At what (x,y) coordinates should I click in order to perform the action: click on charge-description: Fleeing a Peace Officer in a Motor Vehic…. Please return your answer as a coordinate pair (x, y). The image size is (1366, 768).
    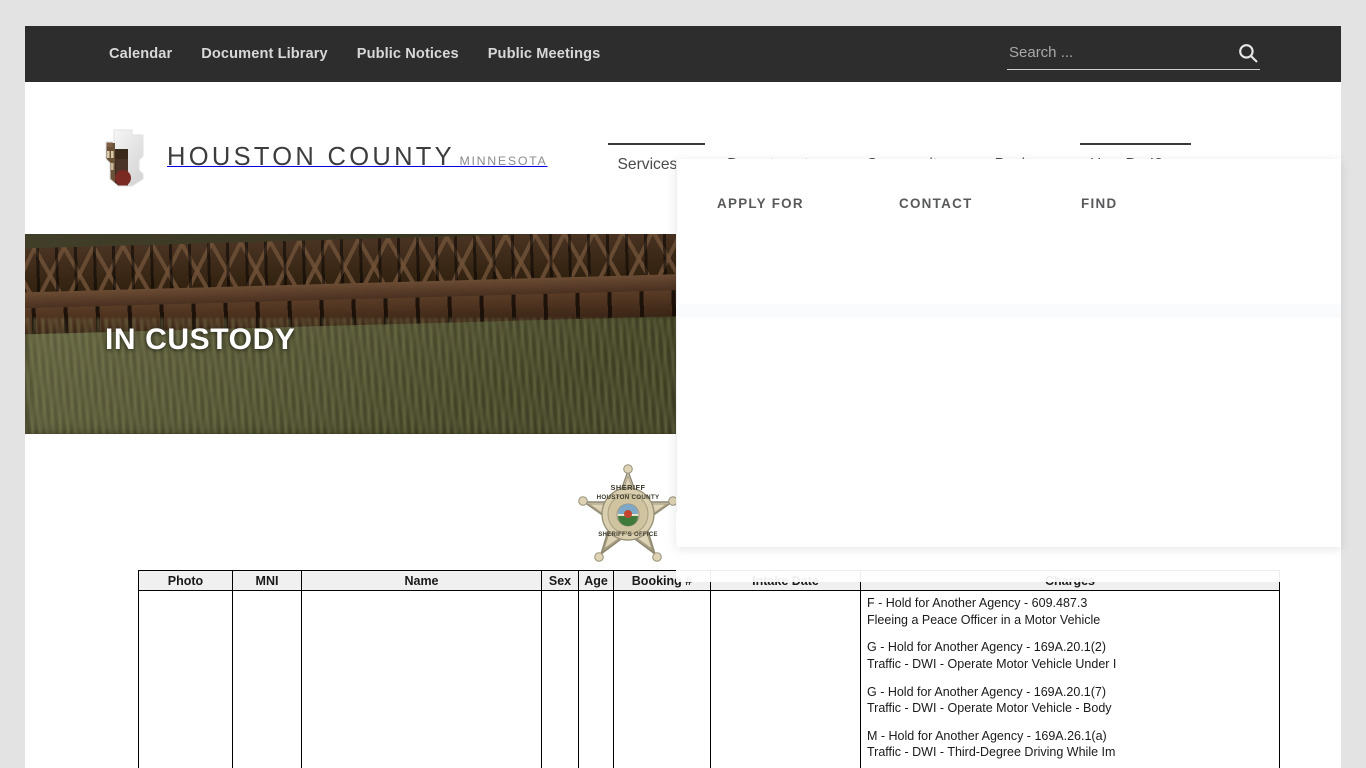
    Looking at the image, I should click on (984, 619).